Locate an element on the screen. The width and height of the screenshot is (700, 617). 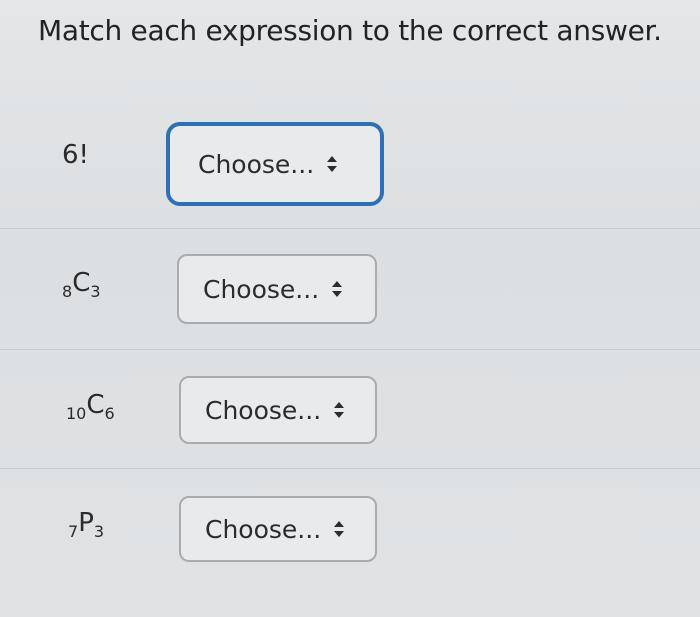
expression-prescript: 10 is located at coordinates (76, 413).